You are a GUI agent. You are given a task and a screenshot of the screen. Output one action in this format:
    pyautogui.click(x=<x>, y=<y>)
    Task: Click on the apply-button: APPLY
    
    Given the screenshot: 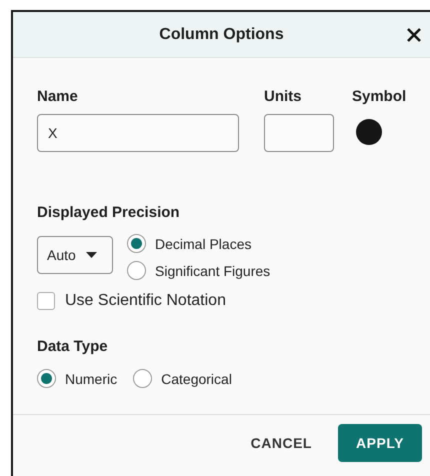 What is the action you would take?
    pyautogui.click(x=380, y=443)
    